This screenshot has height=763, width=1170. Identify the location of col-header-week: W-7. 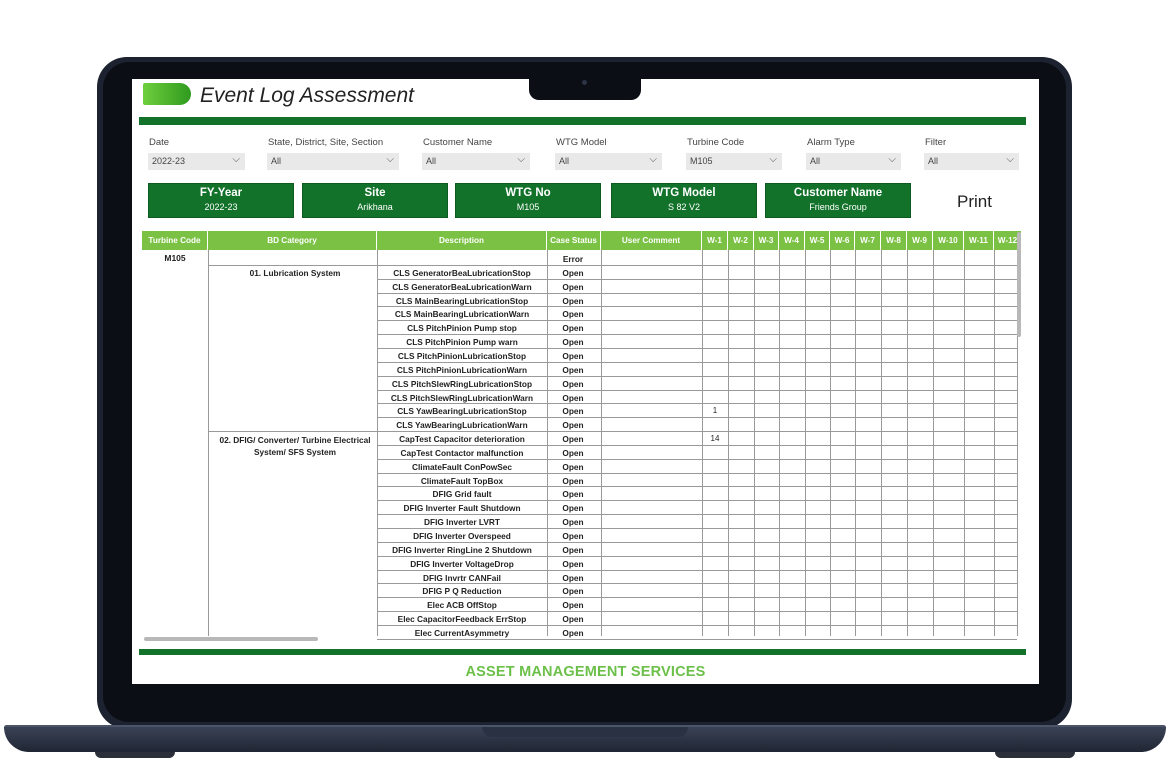
(868, 240).